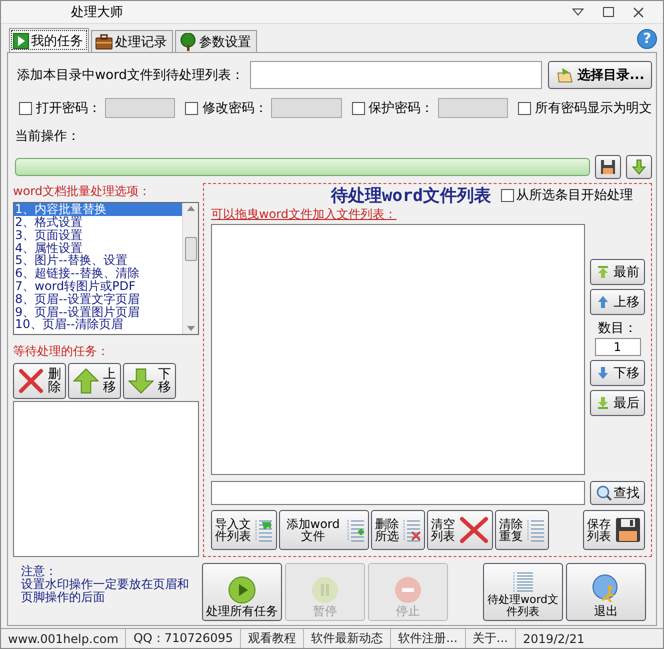  What do you see at coordinates (398, 493) in the screenshot?
I see `search-field` at bounding box center [398, 493].